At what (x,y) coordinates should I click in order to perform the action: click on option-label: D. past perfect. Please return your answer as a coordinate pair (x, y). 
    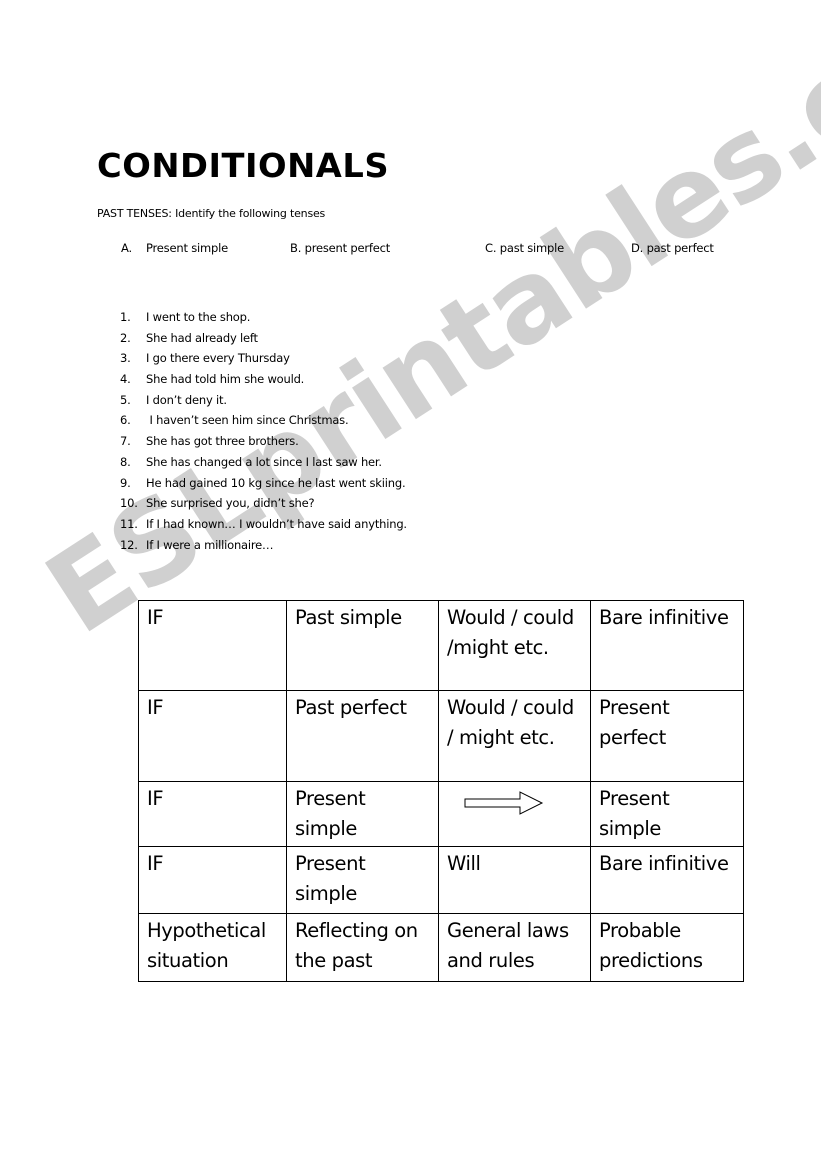
    Looking at the image, I should click on (672, 248).